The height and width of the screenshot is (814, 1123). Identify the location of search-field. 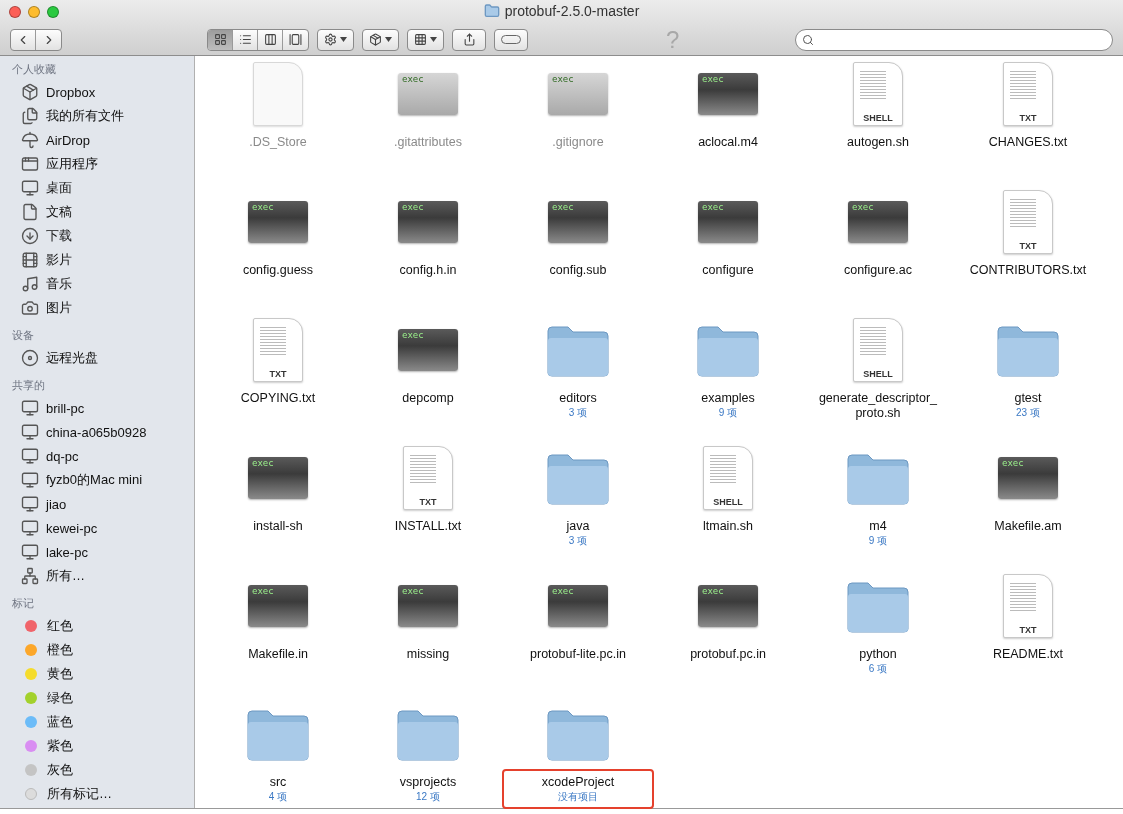
(954, 39).